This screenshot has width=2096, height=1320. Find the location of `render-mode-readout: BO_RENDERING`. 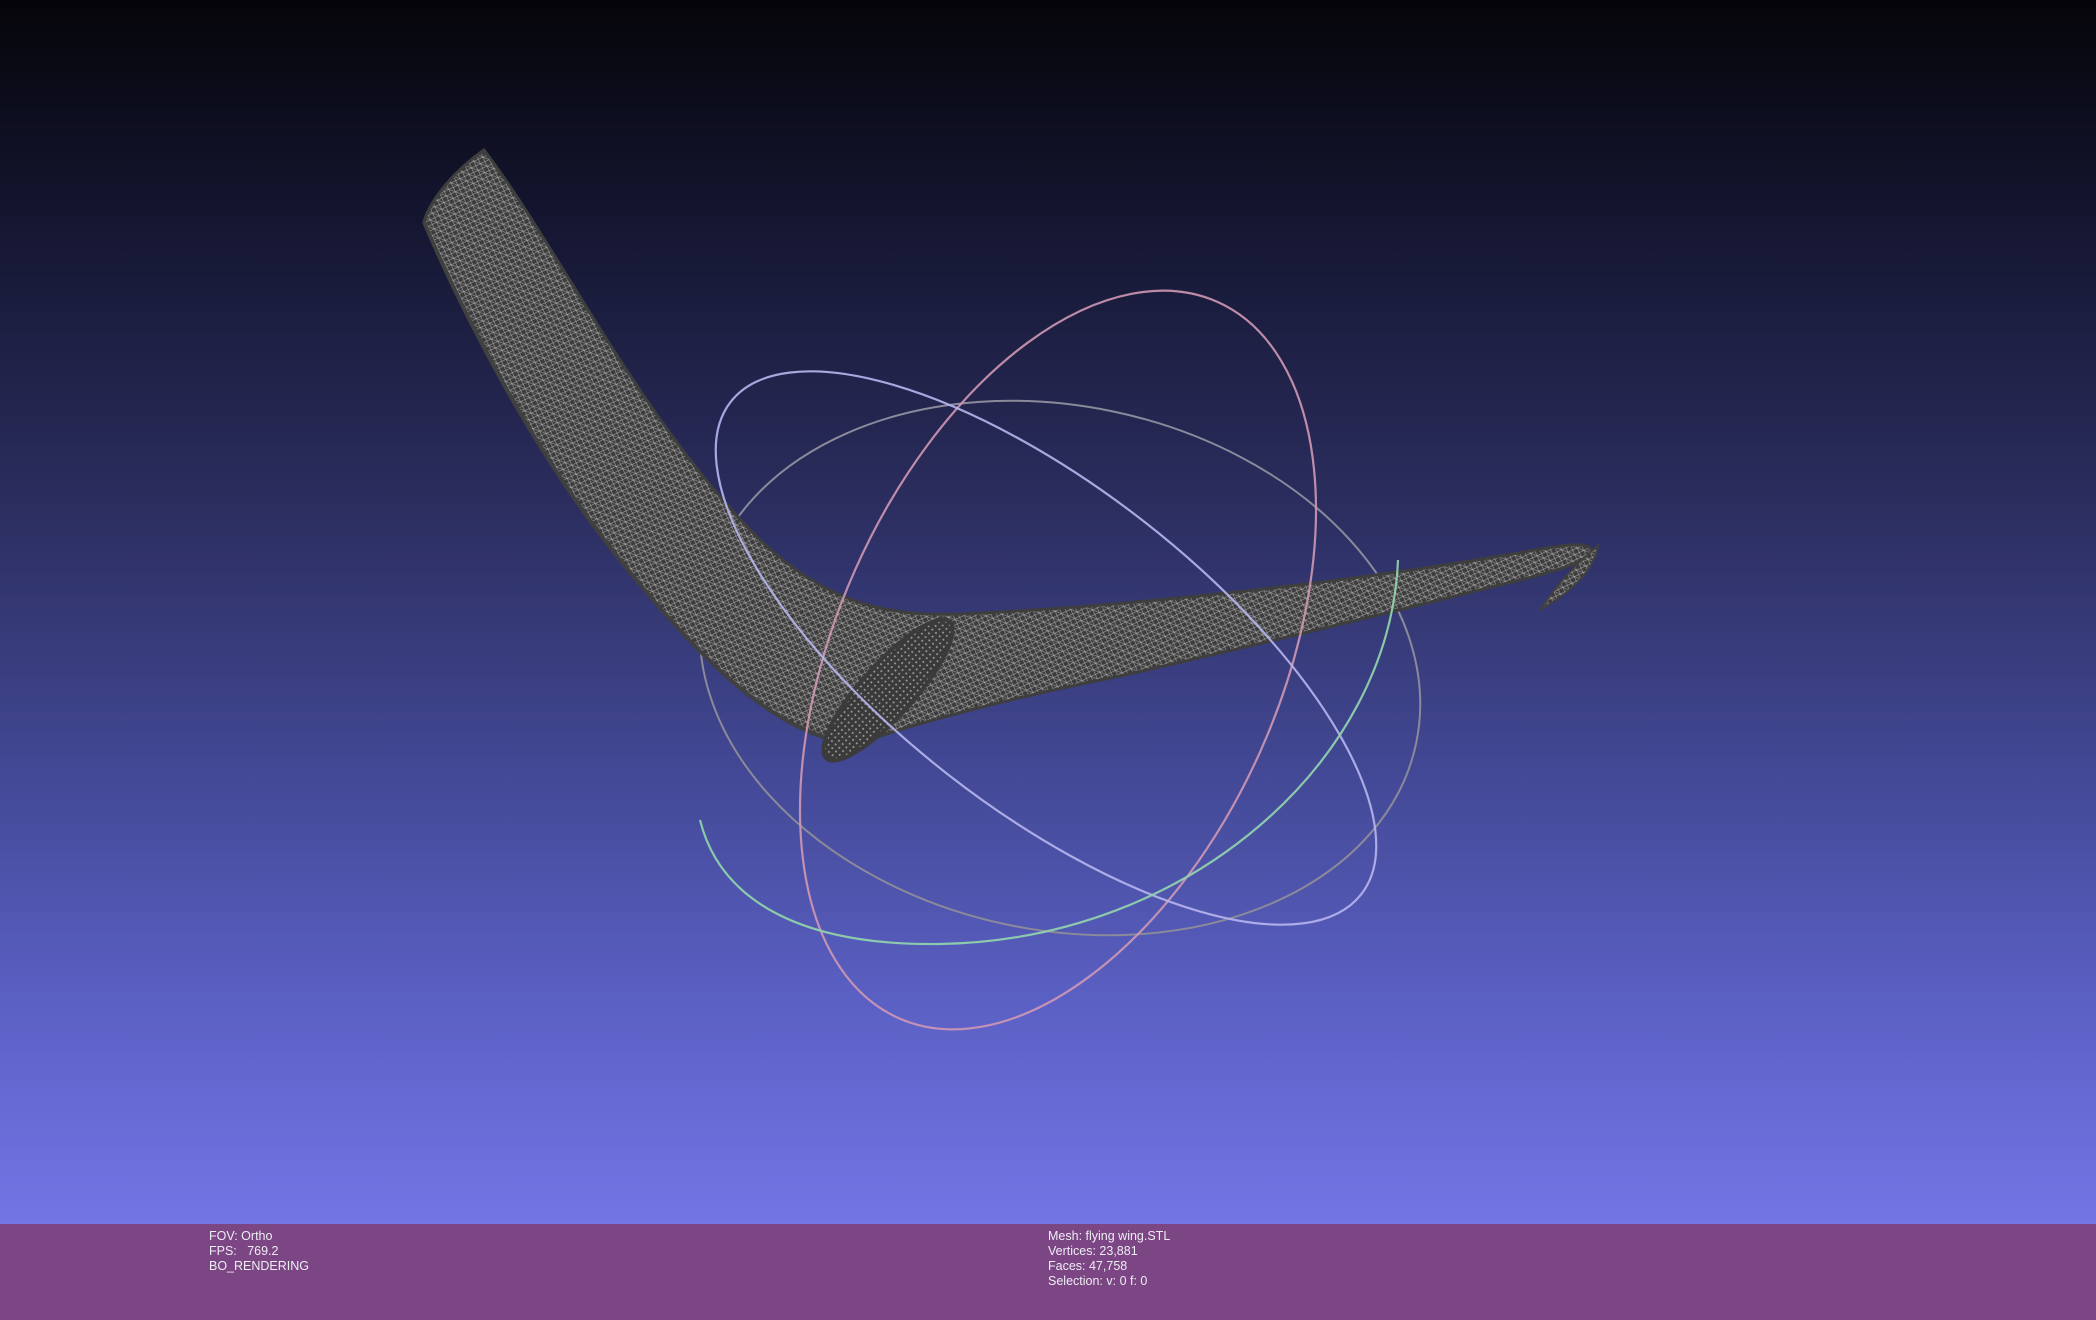

render-mode-readout: BO_RENDERING is located at coordinates (259, 1266).